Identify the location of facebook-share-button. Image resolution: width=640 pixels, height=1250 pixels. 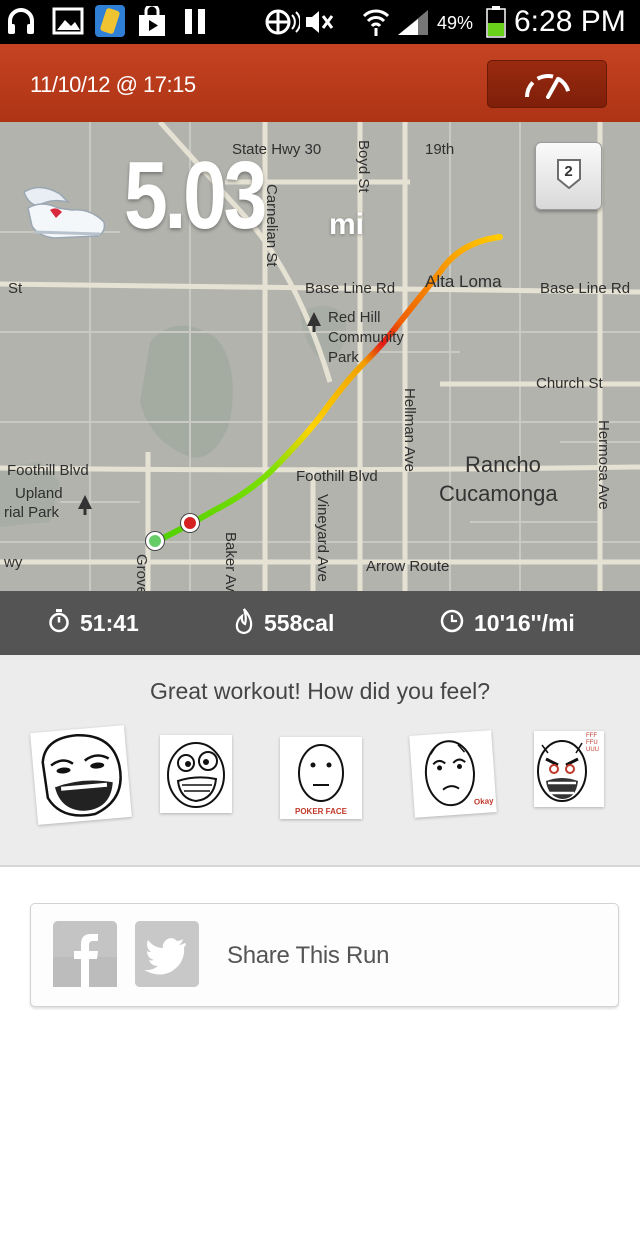
(85, 954).